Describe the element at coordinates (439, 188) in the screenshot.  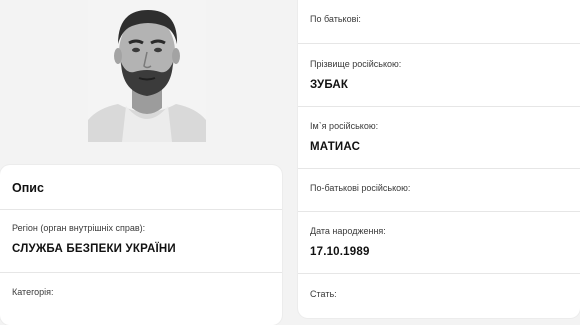
I see `patronymic-ru-field: По-батькові російською:` at that location.